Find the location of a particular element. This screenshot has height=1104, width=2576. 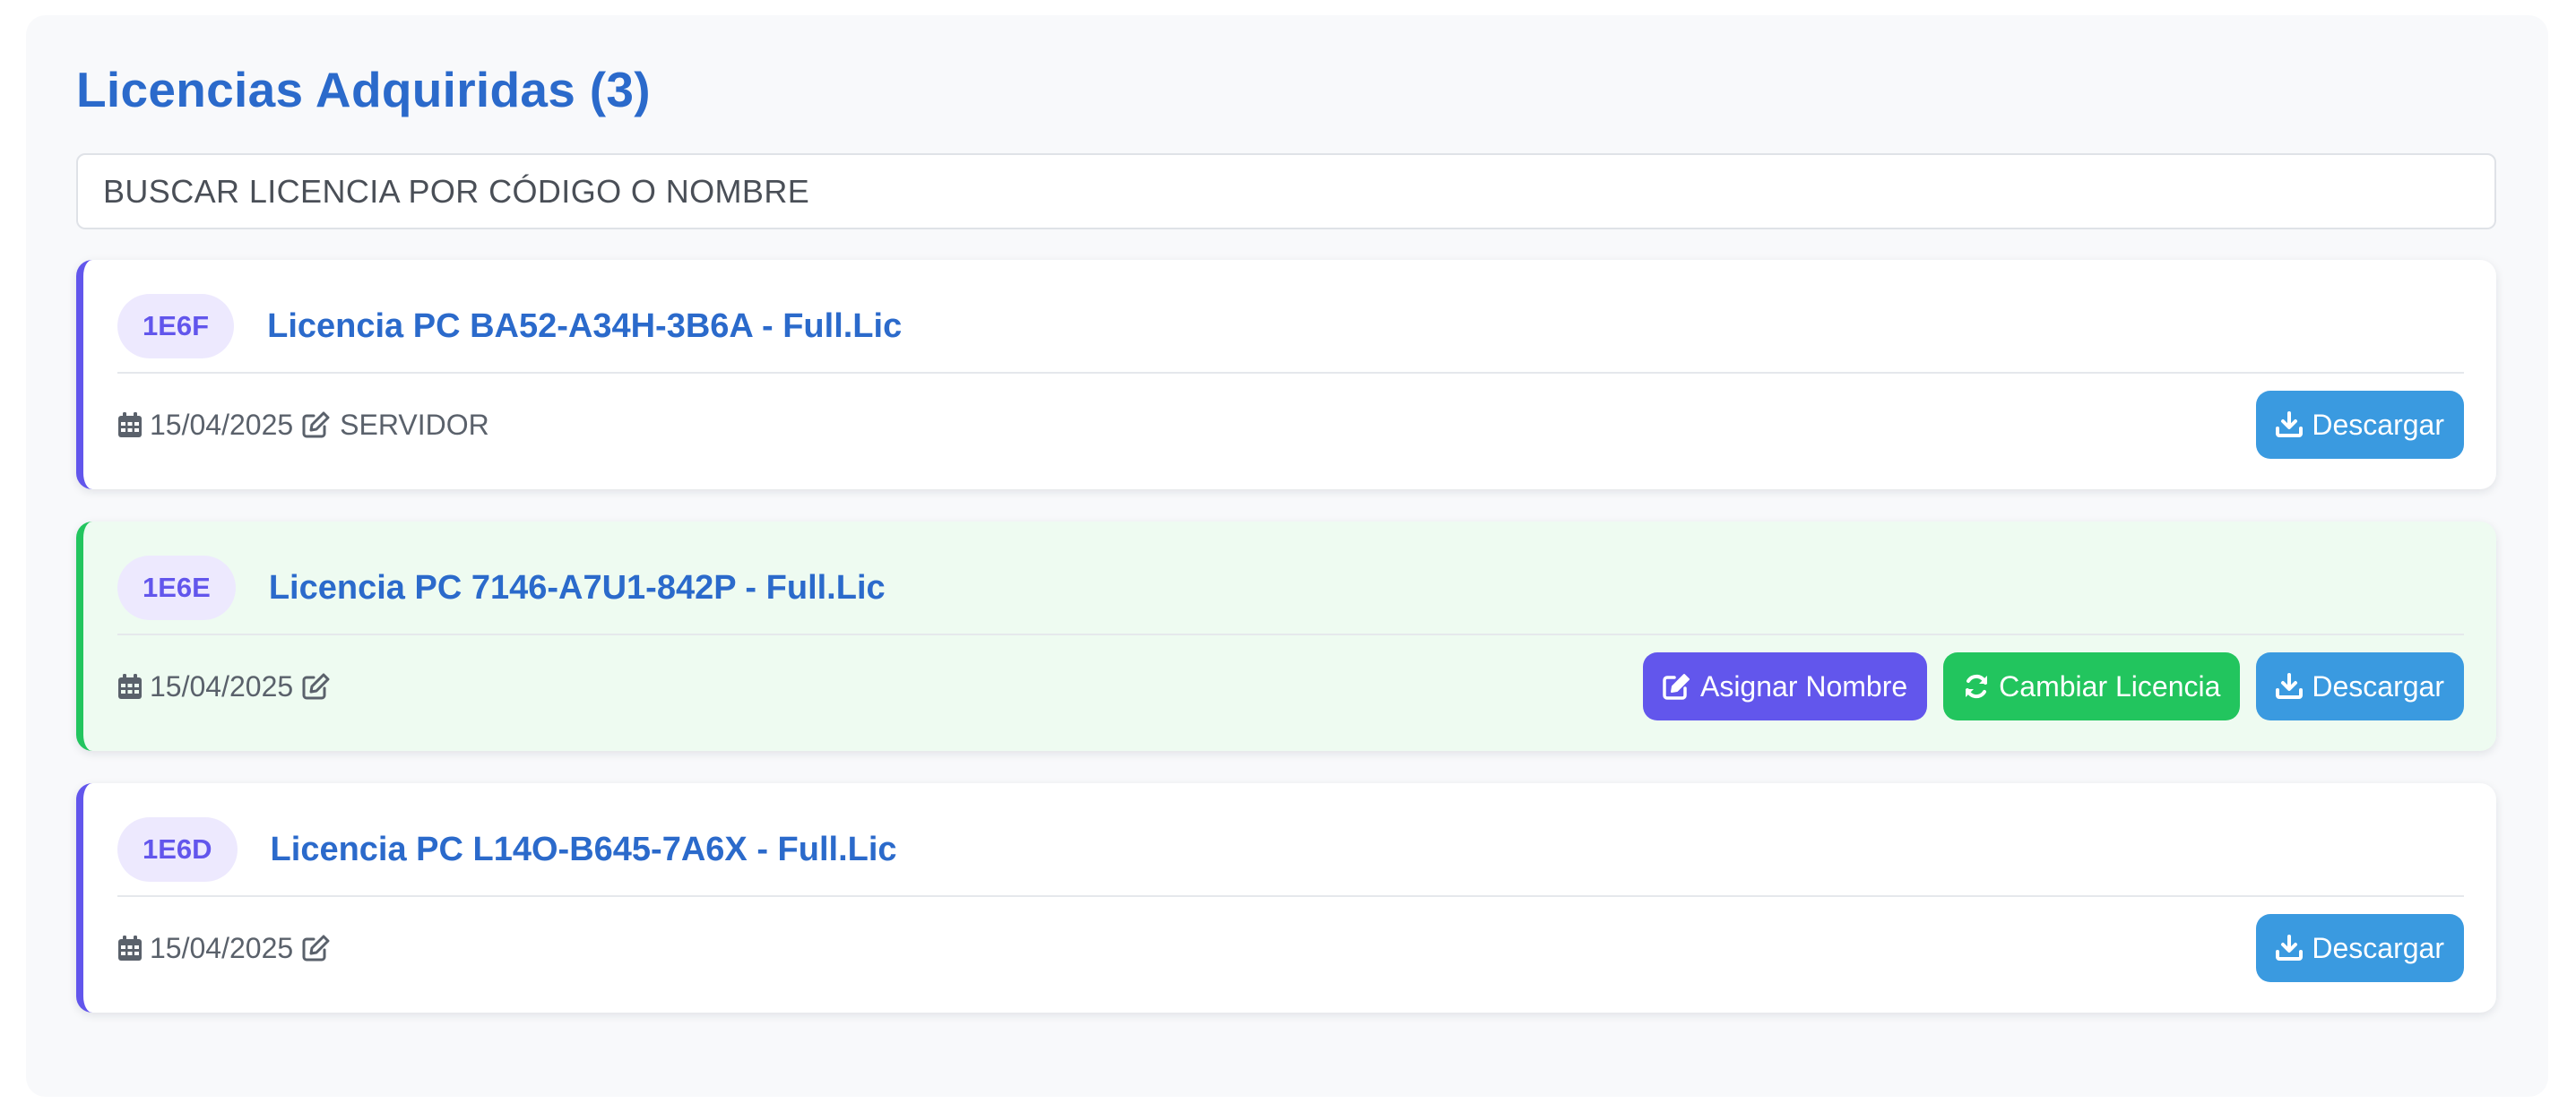

license-card-footer: 15/04/2025 SERVIDOR Descargar is located at coordinates (1290, 425).